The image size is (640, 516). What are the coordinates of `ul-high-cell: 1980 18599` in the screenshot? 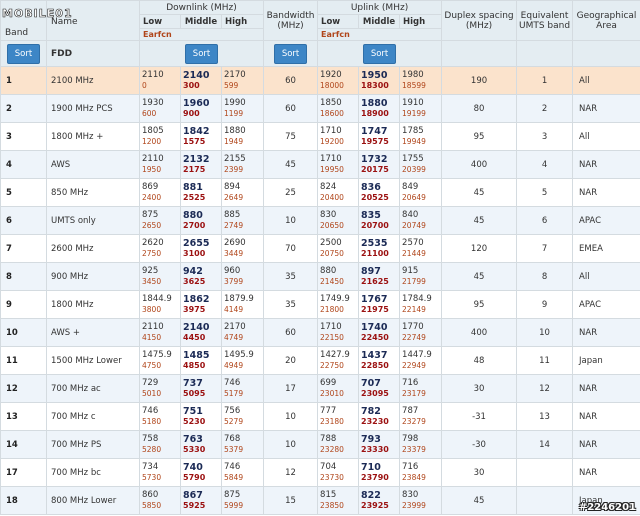 It's located at (421, 80).